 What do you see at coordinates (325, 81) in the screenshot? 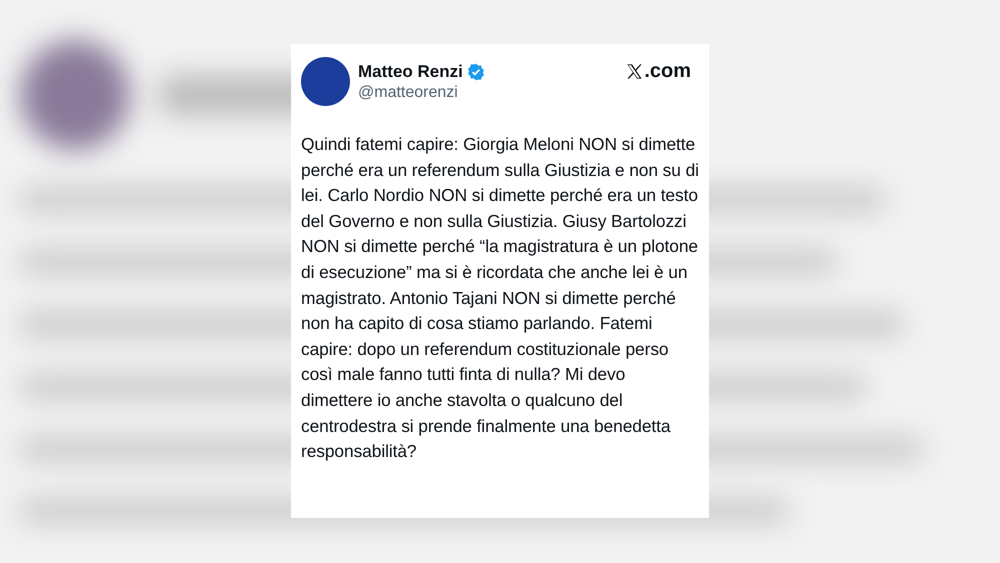
I see `avatar-photo-placeholder` at bounding box center [325, 81].